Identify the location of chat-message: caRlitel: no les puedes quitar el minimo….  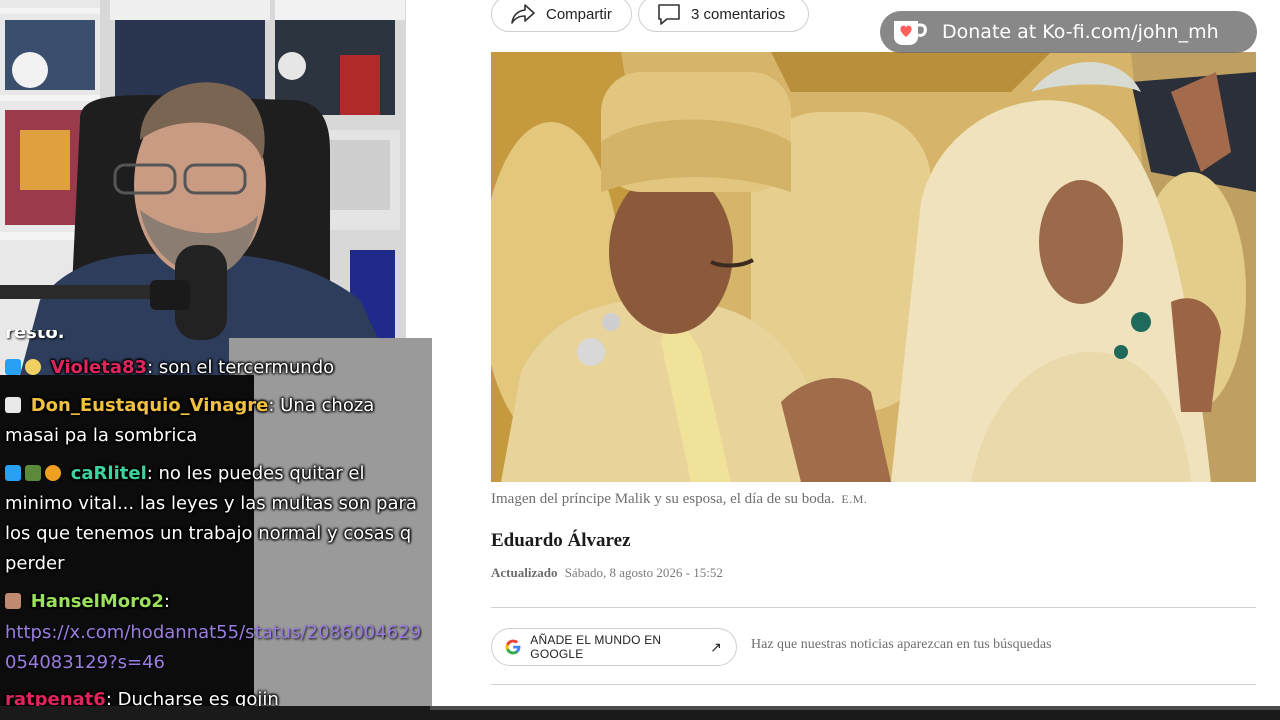
(218, 519).